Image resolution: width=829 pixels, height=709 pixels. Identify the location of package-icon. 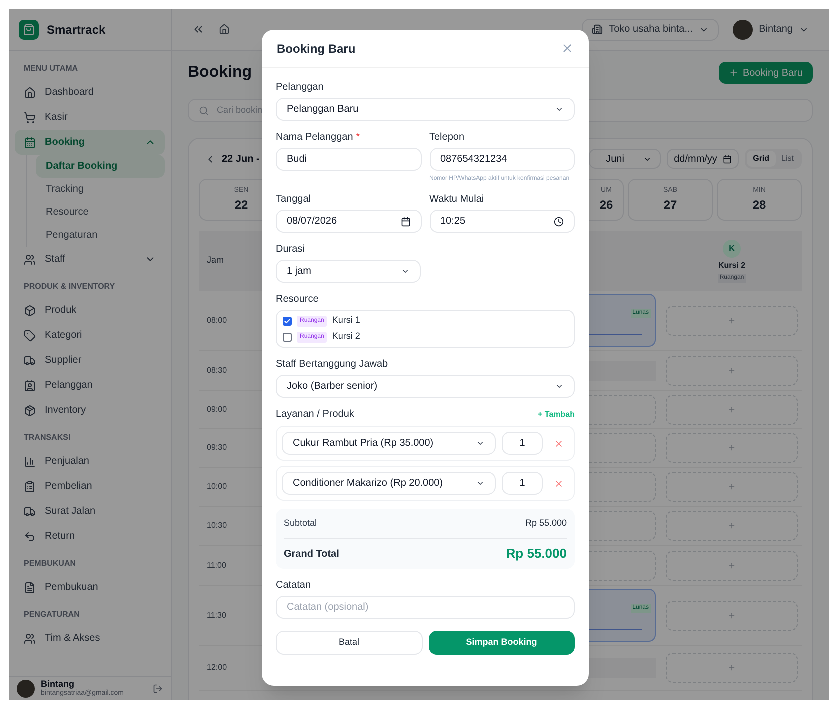
(30, 410).